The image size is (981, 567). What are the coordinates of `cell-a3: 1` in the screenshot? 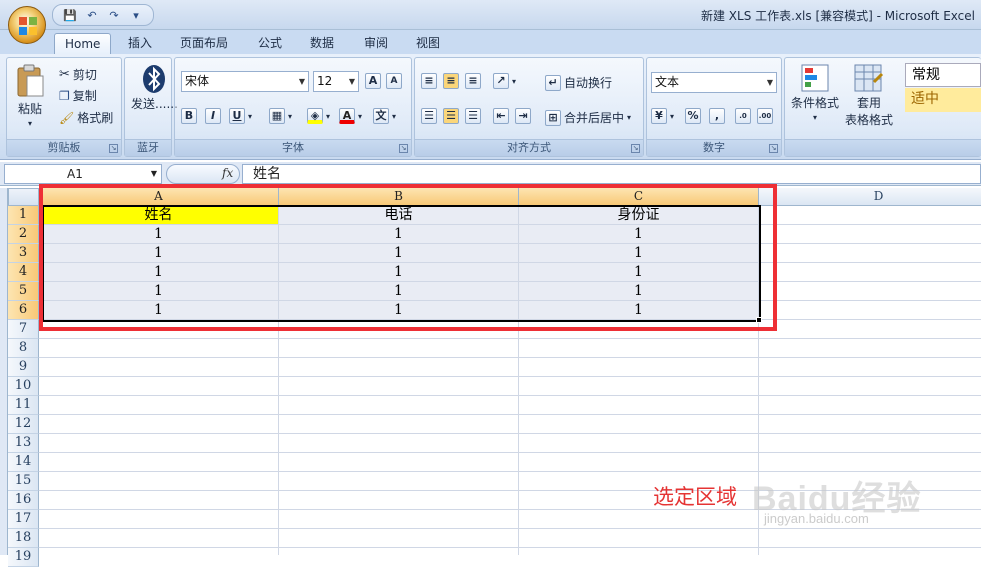 It's located at (159, 253).